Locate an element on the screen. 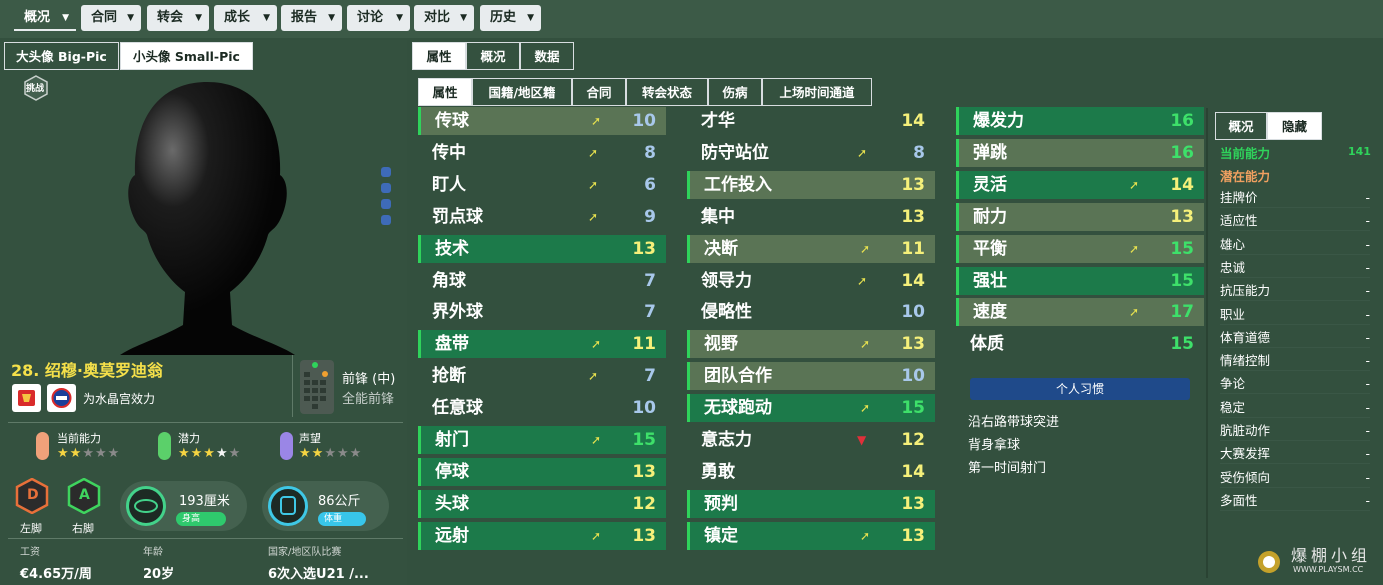  attribute-row: 平衡 15 ➚ is located at coordinates (1080, 248).